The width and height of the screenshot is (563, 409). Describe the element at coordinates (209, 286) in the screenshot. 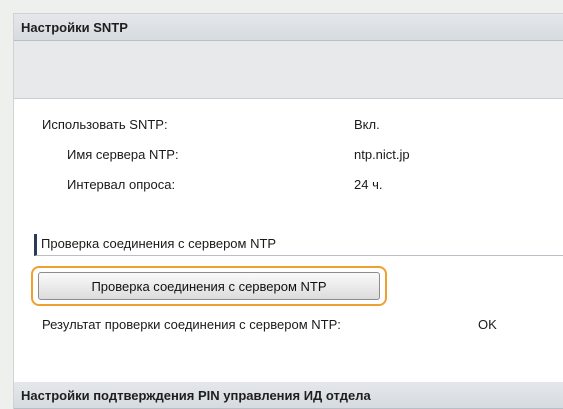

I see `check-ntp-connection-button: Проверка соединения с сервером NTP` at that location.